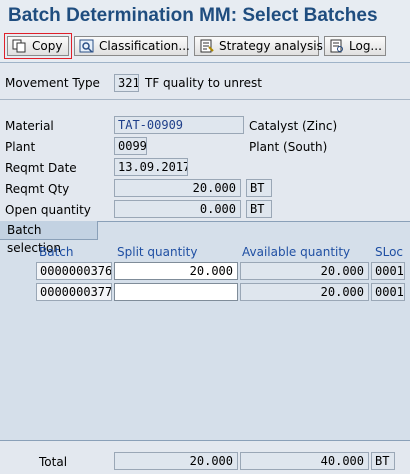 This screenshot has width=410, height=474. I want to click on reqmt-qty-label: Reqmt Qty, so click(37, 189).